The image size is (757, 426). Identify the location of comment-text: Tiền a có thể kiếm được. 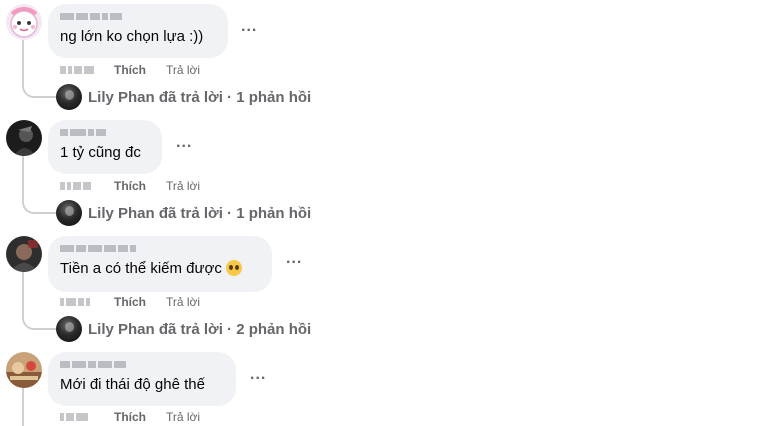
(160, 268).